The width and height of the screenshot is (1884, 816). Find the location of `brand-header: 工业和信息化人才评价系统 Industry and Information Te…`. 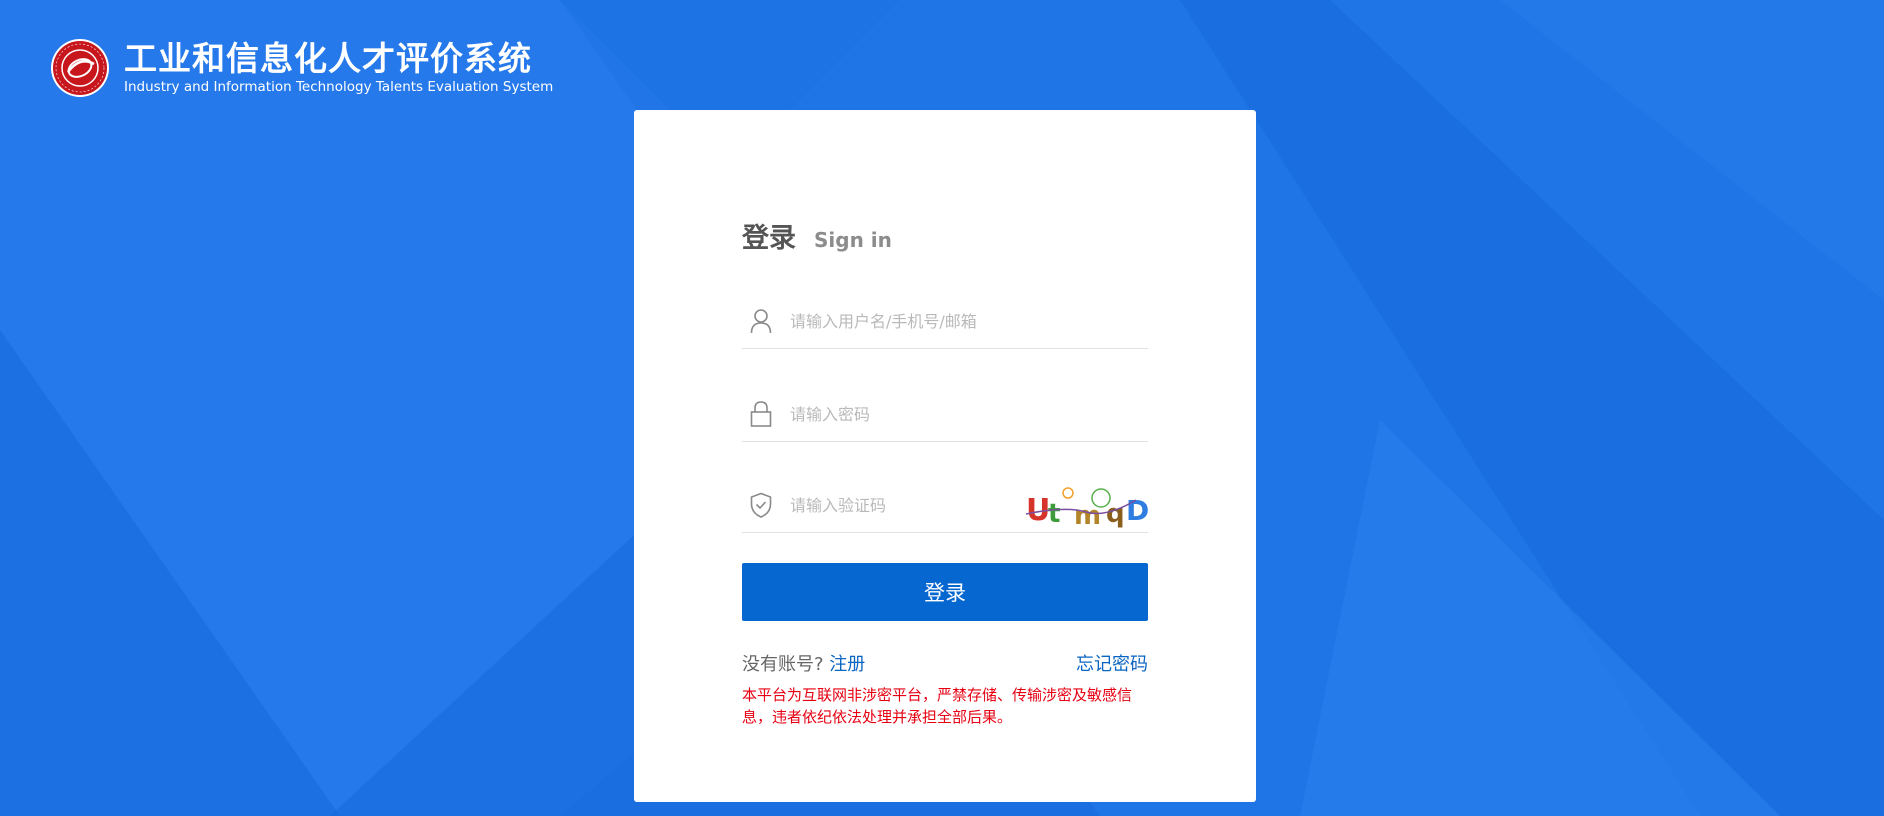

brand-header: 工业和信息化人才评价系统 Industry and Information Te… is located at coordinates (301, 68).